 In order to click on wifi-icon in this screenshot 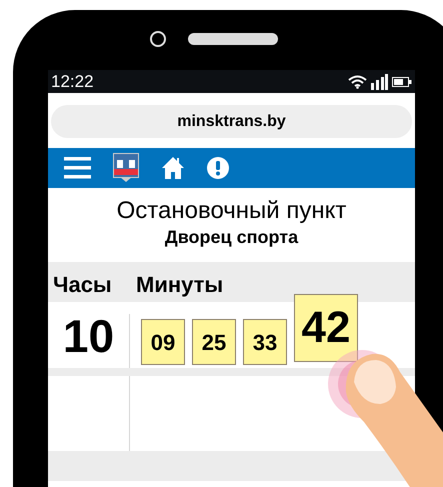, I will do `click(357, 81)`.